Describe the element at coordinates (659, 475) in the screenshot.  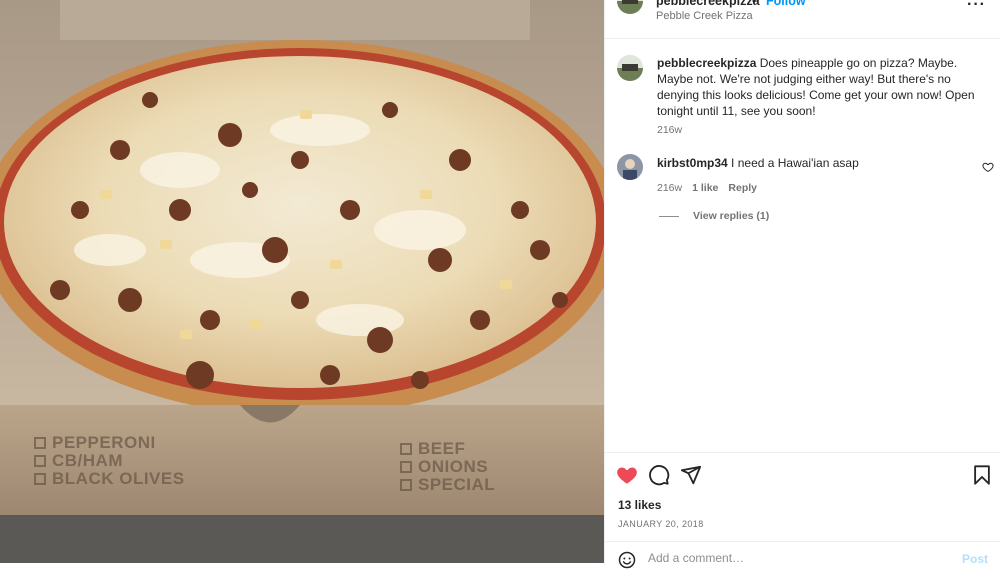
I see `comment-bubble-icon` at that location.